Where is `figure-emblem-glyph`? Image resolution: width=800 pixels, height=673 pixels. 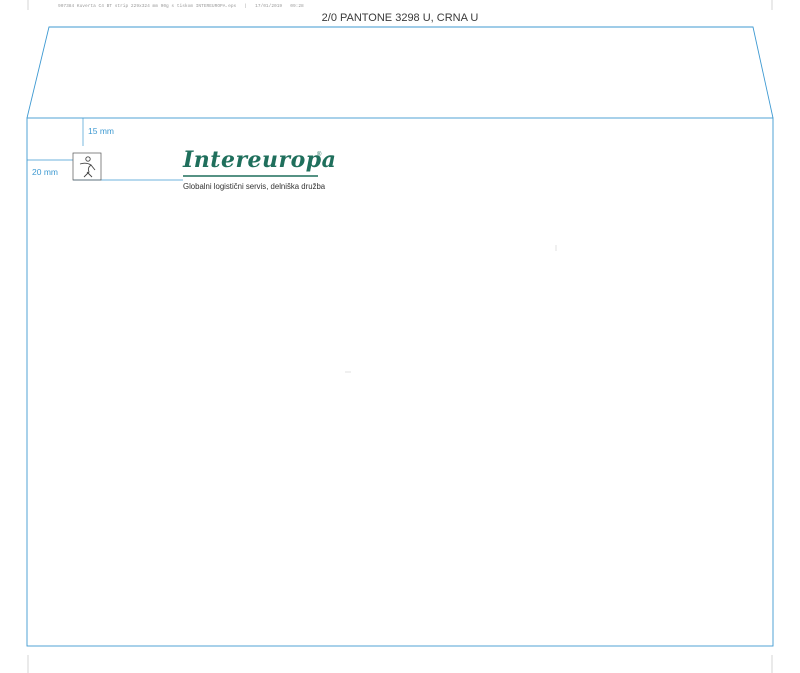
figure-emblem-glyph is located at coordinates (87, 167).